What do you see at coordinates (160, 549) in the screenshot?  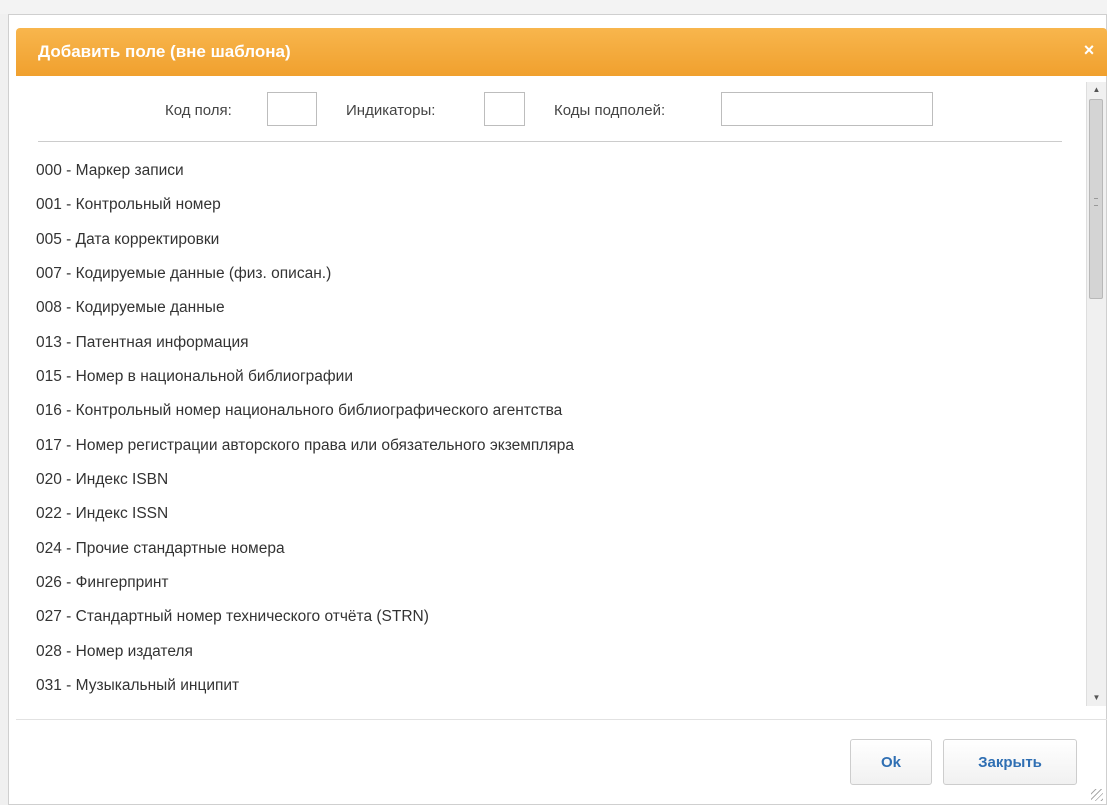 I see `field-list-item: 024 - Прочие стандартные номера` at bounding box center [160, 549].